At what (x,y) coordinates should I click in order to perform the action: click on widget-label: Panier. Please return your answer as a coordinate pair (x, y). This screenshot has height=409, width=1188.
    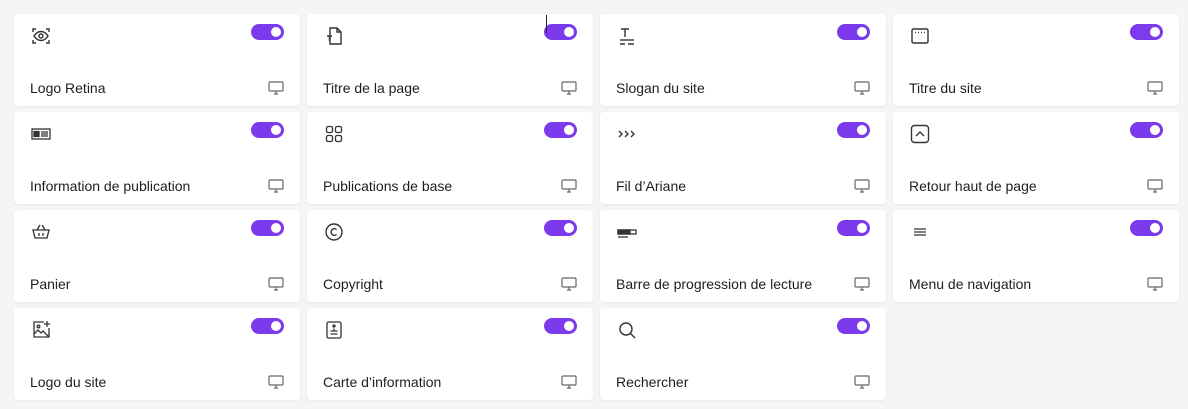
    Looking at the image, I should click on (50, 284).